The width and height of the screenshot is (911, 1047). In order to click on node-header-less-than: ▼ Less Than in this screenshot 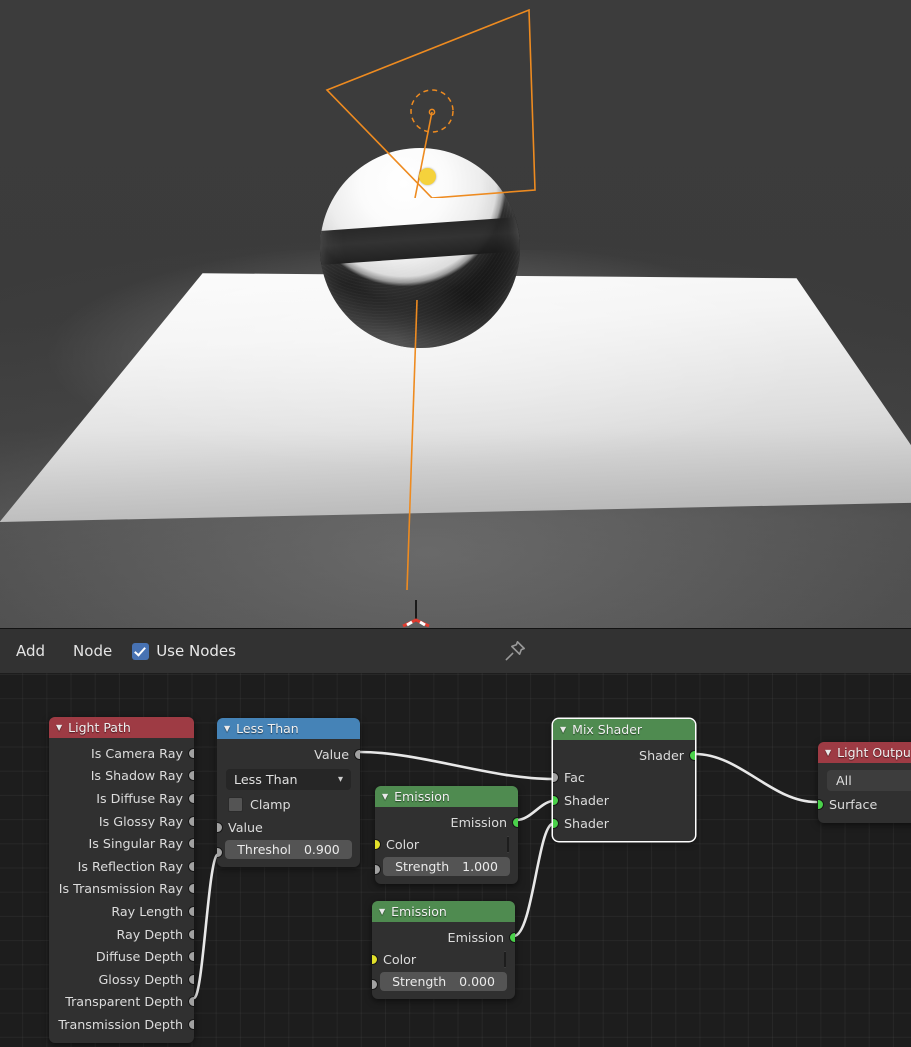, I will do `click(288, 728)`.